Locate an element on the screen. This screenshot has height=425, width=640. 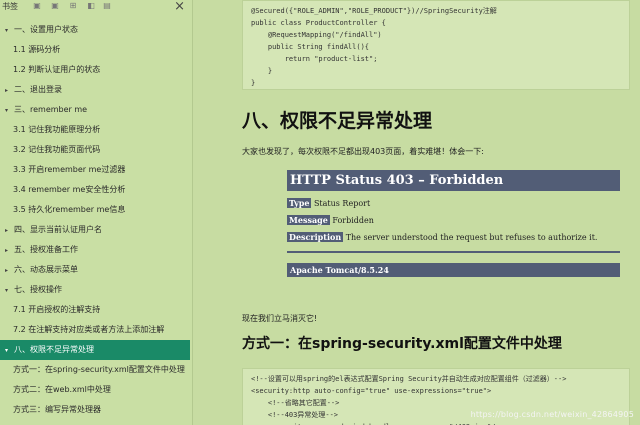
watermark: https://blog.csdn.net/weixin_42864905 is located at coordinates (552, 414).